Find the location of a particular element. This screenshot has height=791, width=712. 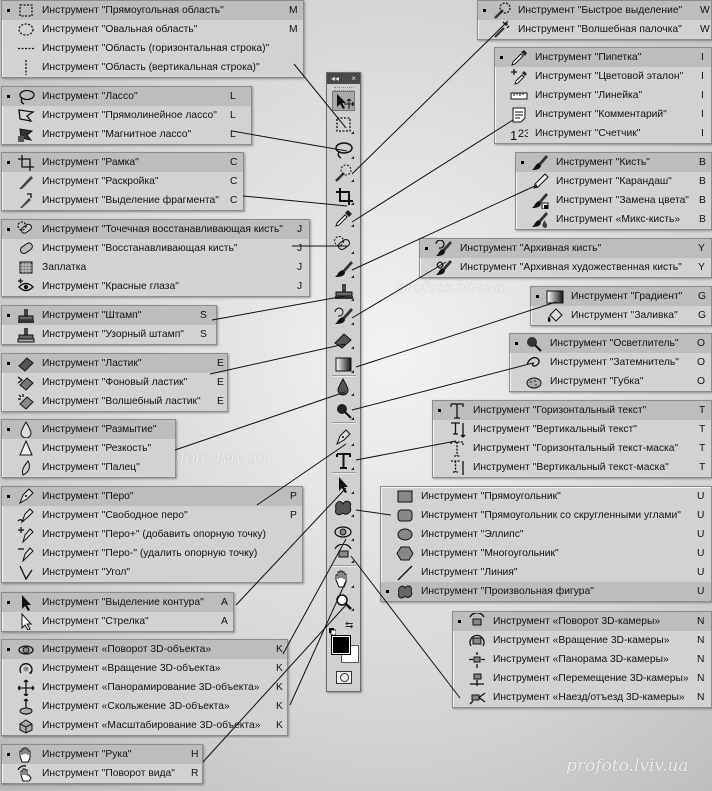

shape-menu-item: Инструмент "Линия" U is located at coordinates (546, 572).